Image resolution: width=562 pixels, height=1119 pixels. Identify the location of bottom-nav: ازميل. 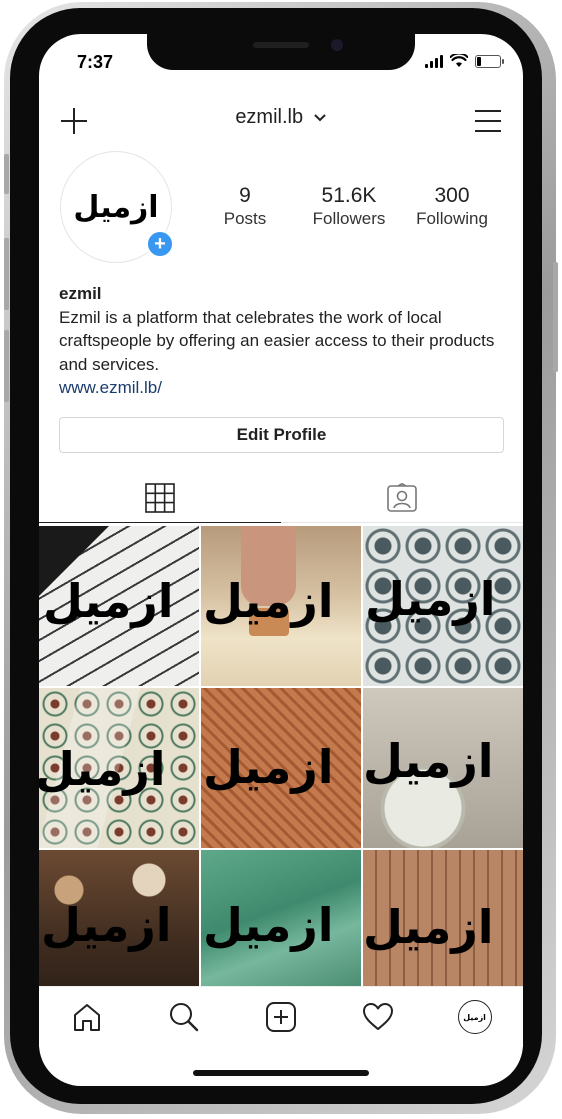
(281, 1016).